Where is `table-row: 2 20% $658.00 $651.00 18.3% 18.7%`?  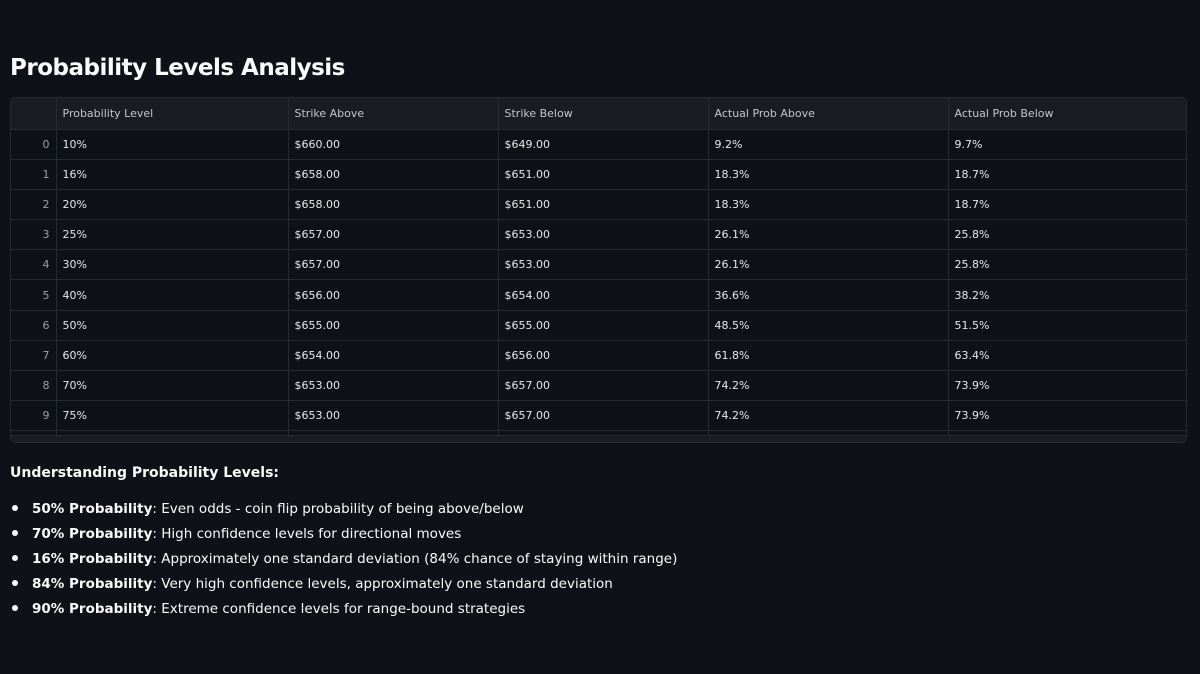 table-row: 2 20% $658.00 $651.00 18.3% 18.7% is located at coordinates (598, 205).